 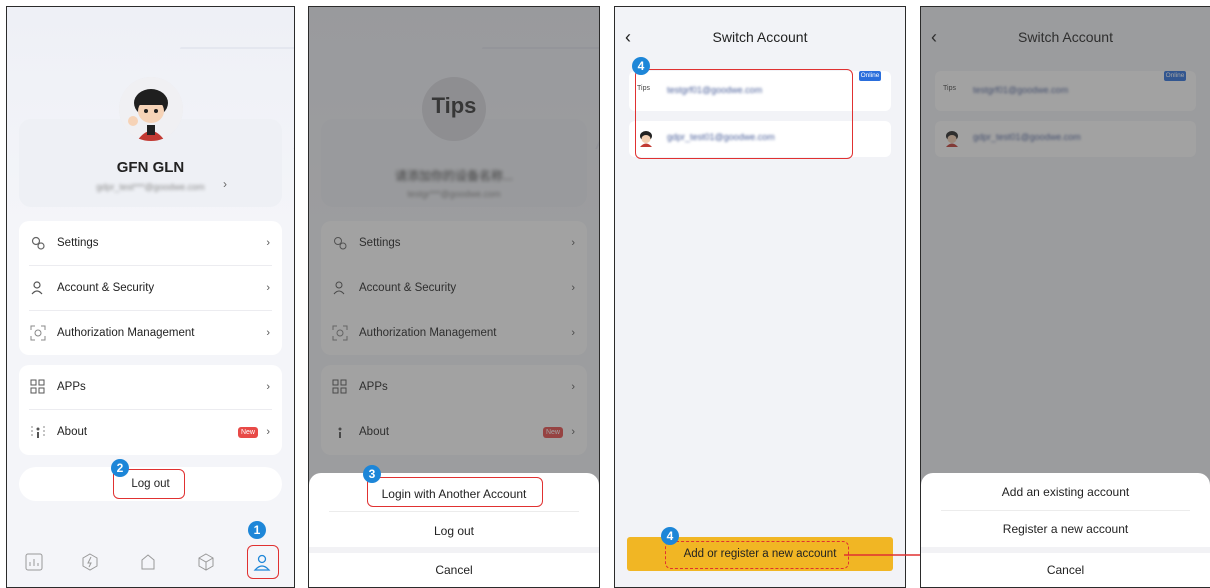 What do you see at coordinates (38, 432) in the screenshot?
I see `info-icon` at bounding box center [38, 432].